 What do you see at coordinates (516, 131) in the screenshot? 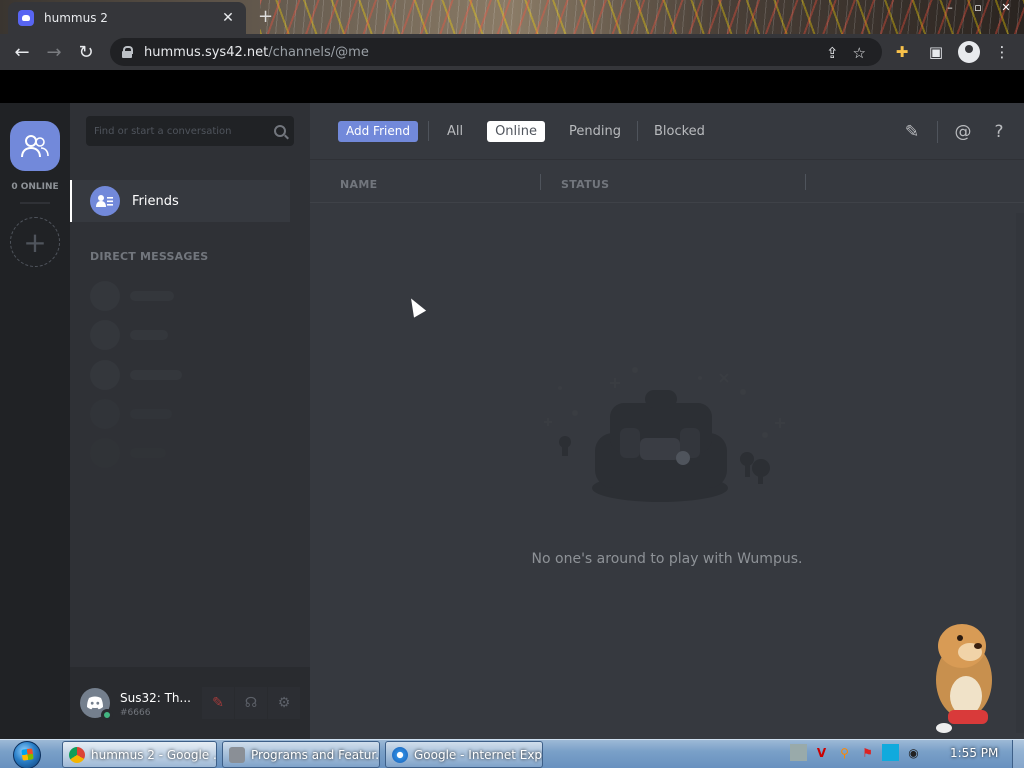
I see `tab-online: Online` at bounding box center [516, 131].